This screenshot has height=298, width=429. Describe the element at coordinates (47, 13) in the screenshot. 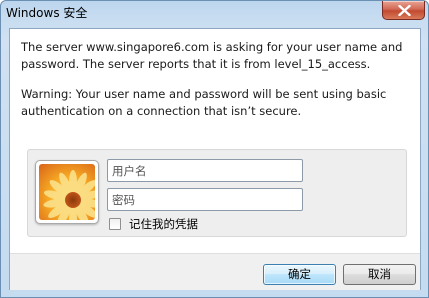

I see `window-title: Windows 安全` at that location.